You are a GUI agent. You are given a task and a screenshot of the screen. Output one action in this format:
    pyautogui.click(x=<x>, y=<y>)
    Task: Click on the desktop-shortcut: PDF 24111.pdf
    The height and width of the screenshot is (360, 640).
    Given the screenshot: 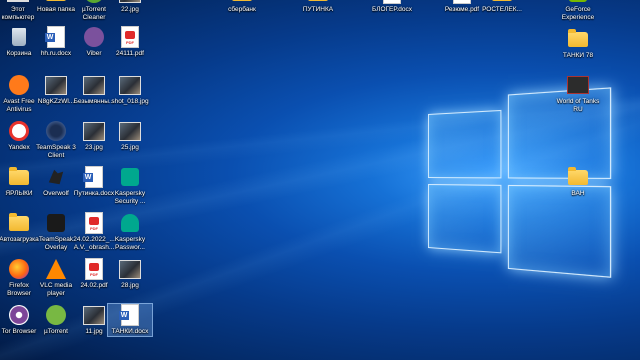 What is the action you would take?
    pyautogui.click(x=130, y=42)
    